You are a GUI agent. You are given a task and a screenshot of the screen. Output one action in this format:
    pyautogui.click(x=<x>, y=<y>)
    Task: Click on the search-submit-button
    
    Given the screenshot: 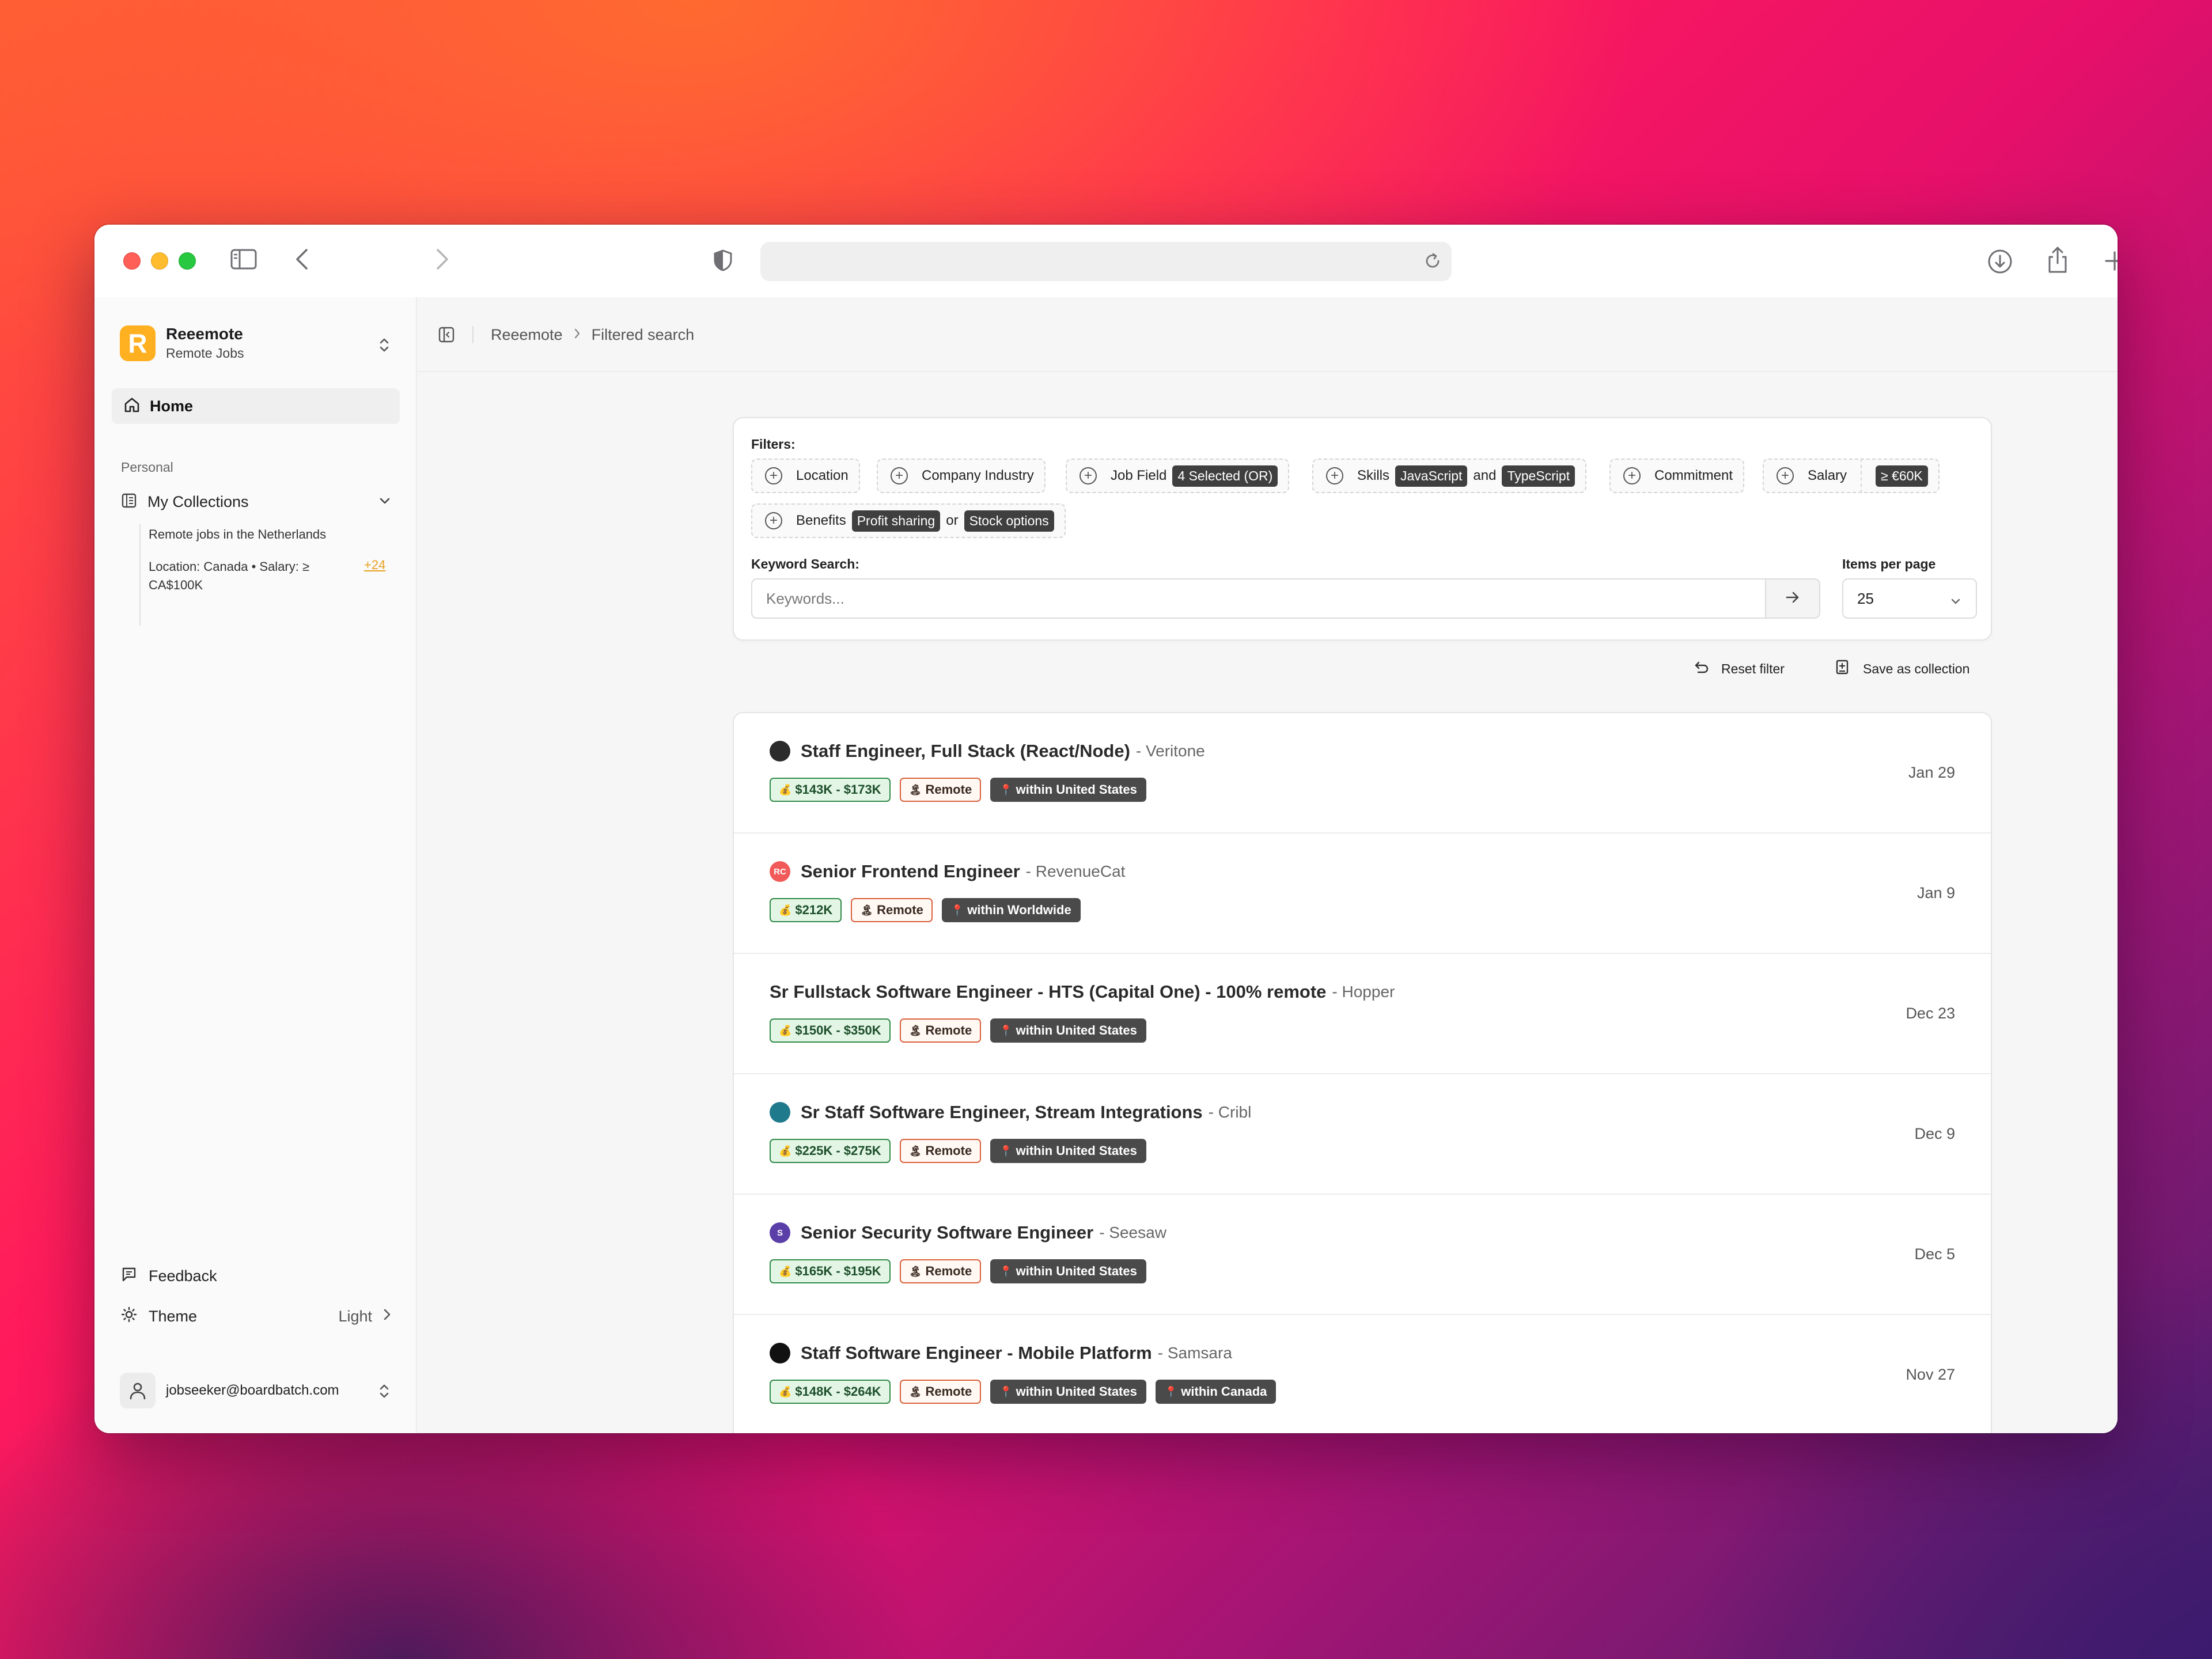 What is the action you would take?
    pyautogui.click(x=1792, y=598)
    